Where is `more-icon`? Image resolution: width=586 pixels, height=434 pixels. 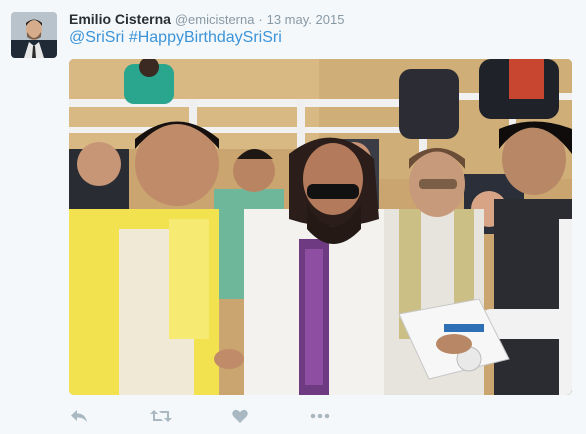
more-icon is located at coordinates (320, 416).